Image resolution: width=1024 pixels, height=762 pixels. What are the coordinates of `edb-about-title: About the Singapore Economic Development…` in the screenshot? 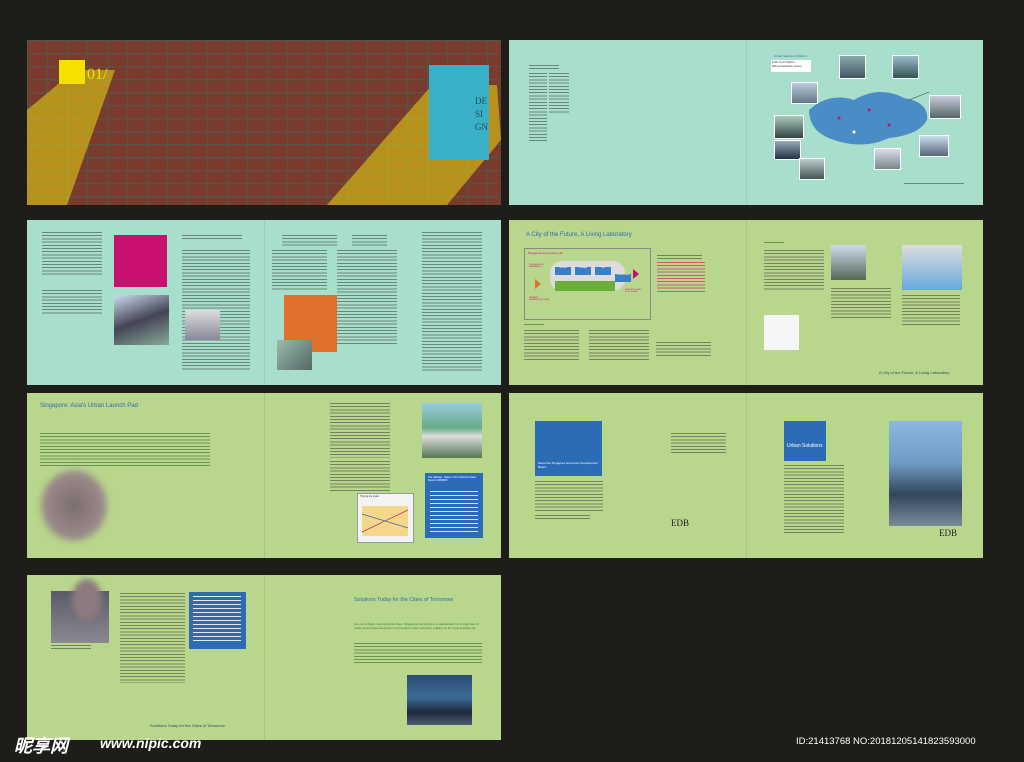 It's located at (568, 465).